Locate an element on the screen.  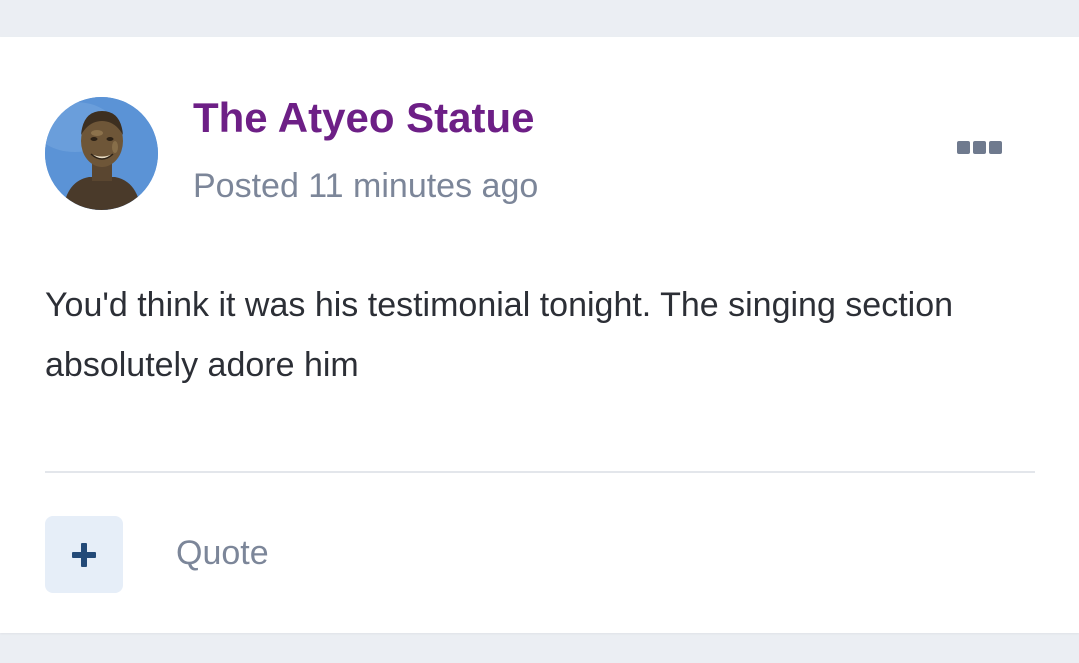
add-reaction-button is located at coordinates (84, 554).